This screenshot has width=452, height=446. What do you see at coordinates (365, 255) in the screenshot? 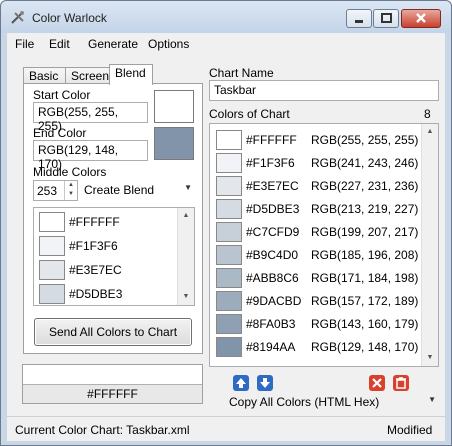
I see `color-rgb: RGB(185, 196, 208)` at bounding box center [365, 255].